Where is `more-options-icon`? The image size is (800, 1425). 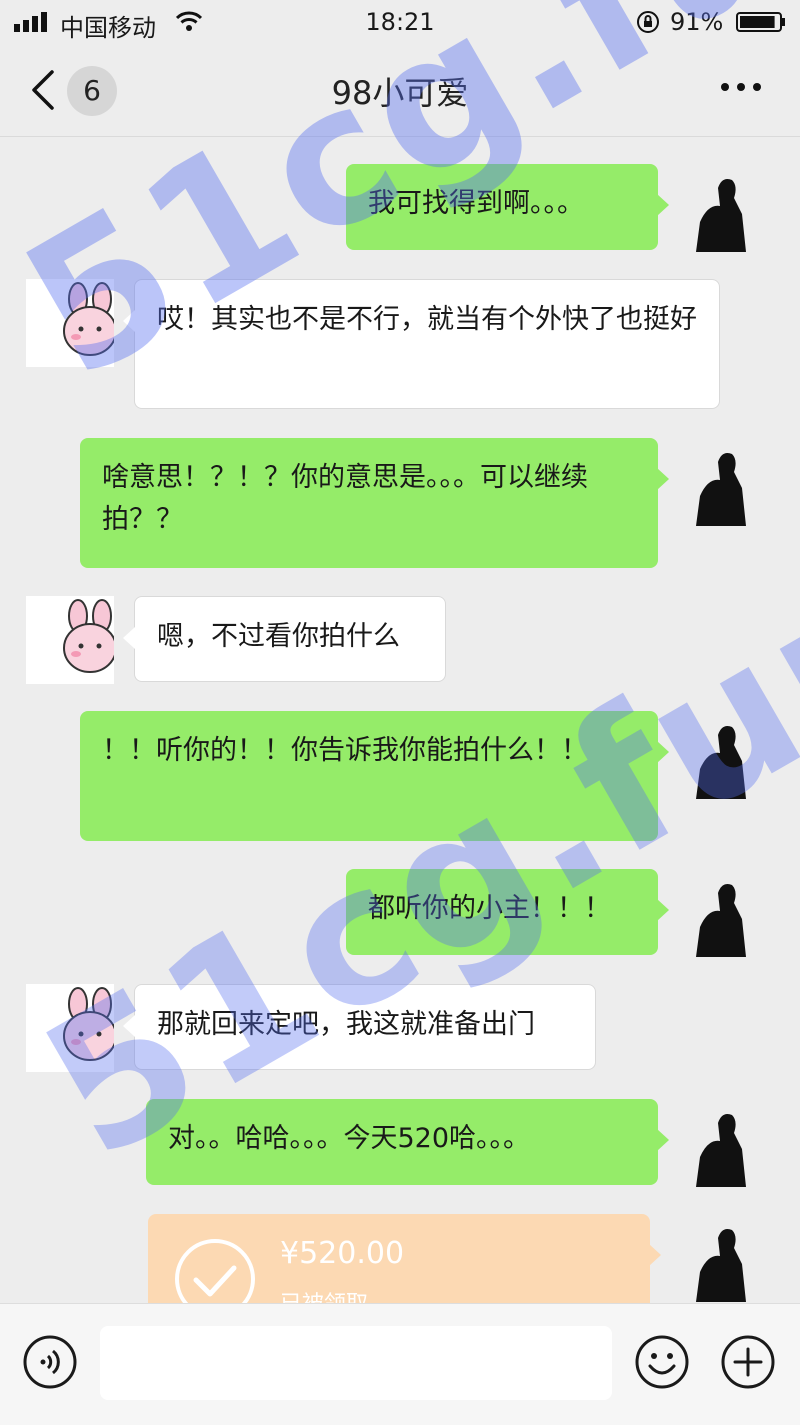 more-options-icon is located at coordinates (741, 87).